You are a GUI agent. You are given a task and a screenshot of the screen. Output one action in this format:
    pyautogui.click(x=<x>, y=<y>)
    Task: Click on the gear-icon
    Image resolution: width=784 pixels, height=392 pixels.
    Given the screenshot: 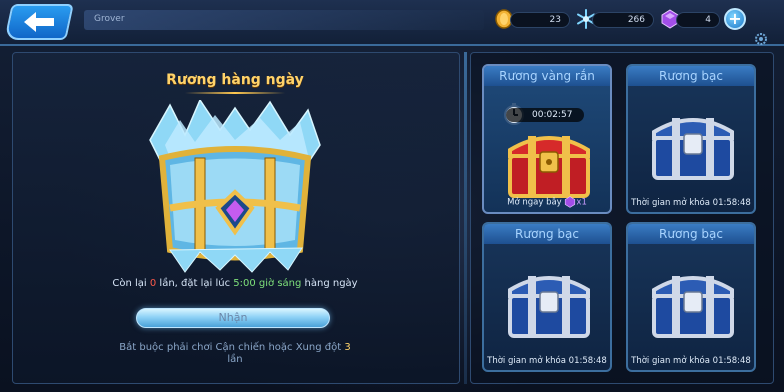 What is the action you would take?
    pyautogui.click(x=761, y=39)
    